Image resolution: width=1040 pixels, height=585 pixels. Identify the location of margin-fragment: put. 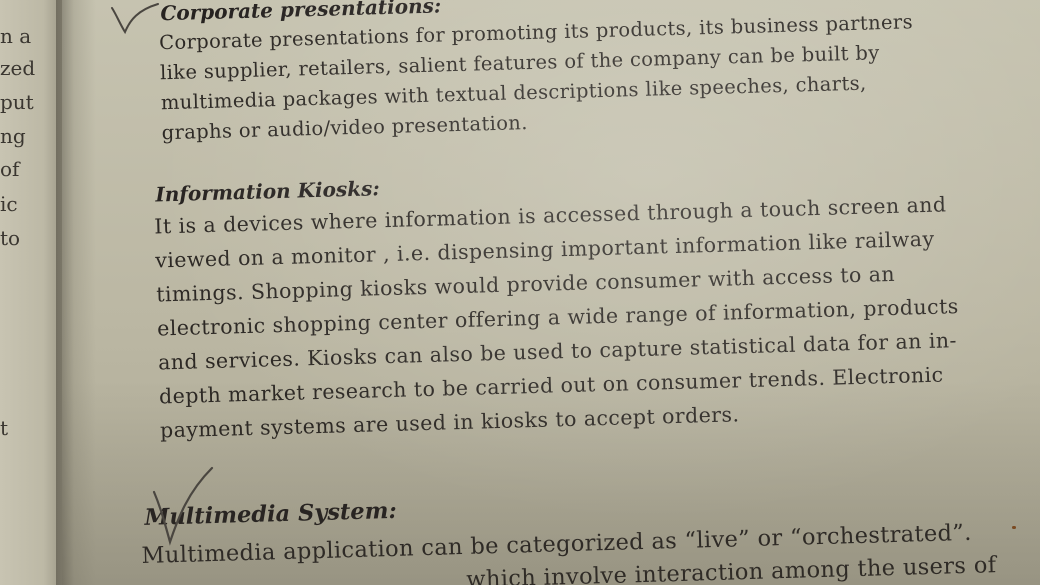
(17, 102).